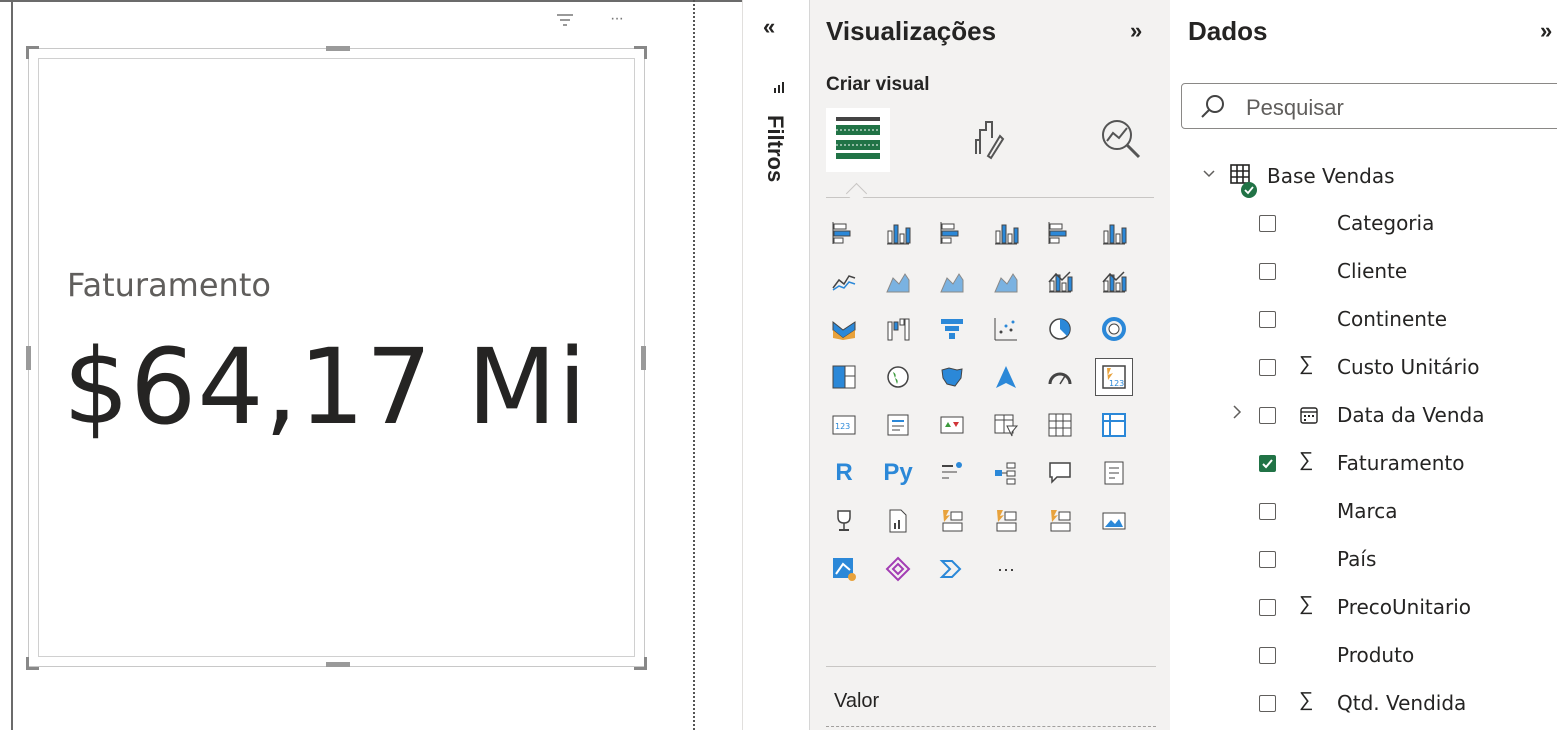  Describe the element at coordinates (1356, 559) in the screenshot. I see `field-name: País` at that location.